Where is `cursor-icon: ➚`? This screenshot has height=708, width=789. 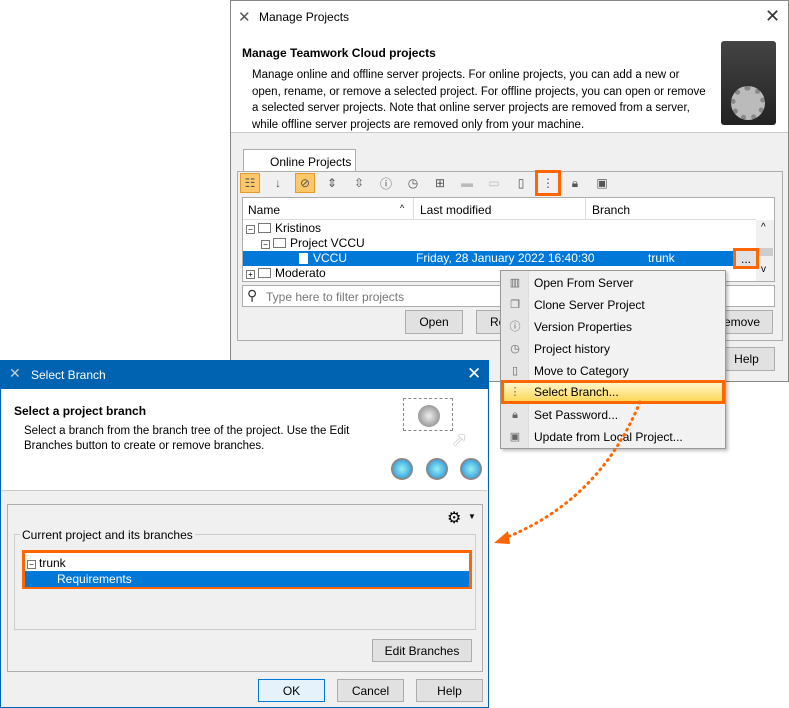 cursor-icon: ➚ is located at coordinates (459, 440).